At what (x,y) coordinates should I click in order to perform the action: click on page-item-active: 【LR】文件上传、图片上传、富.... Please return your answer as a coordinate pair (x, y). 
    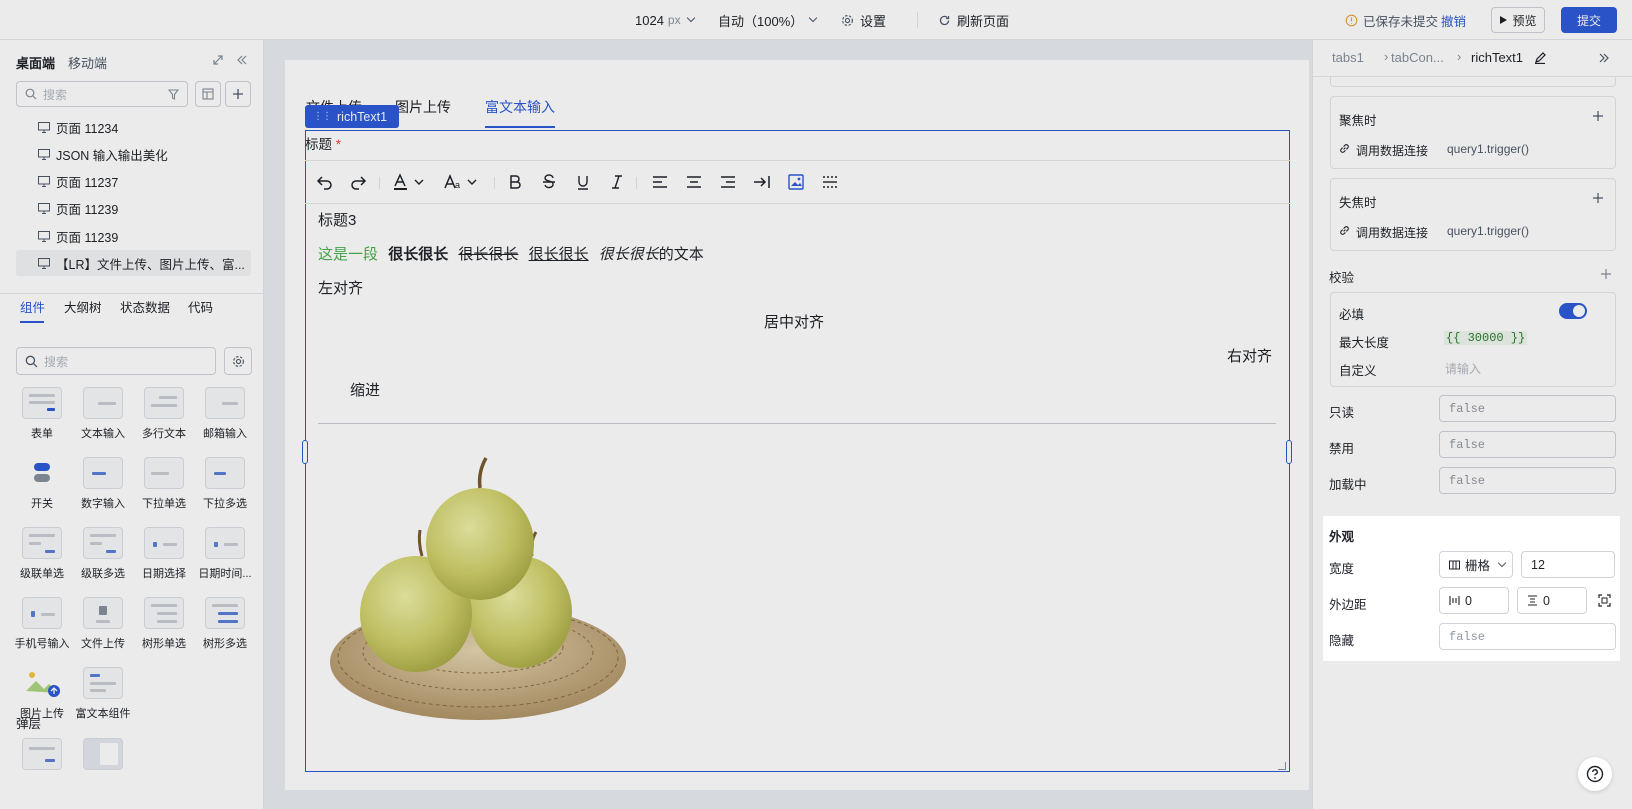
    Looking at the image, I should click on (133, 263).